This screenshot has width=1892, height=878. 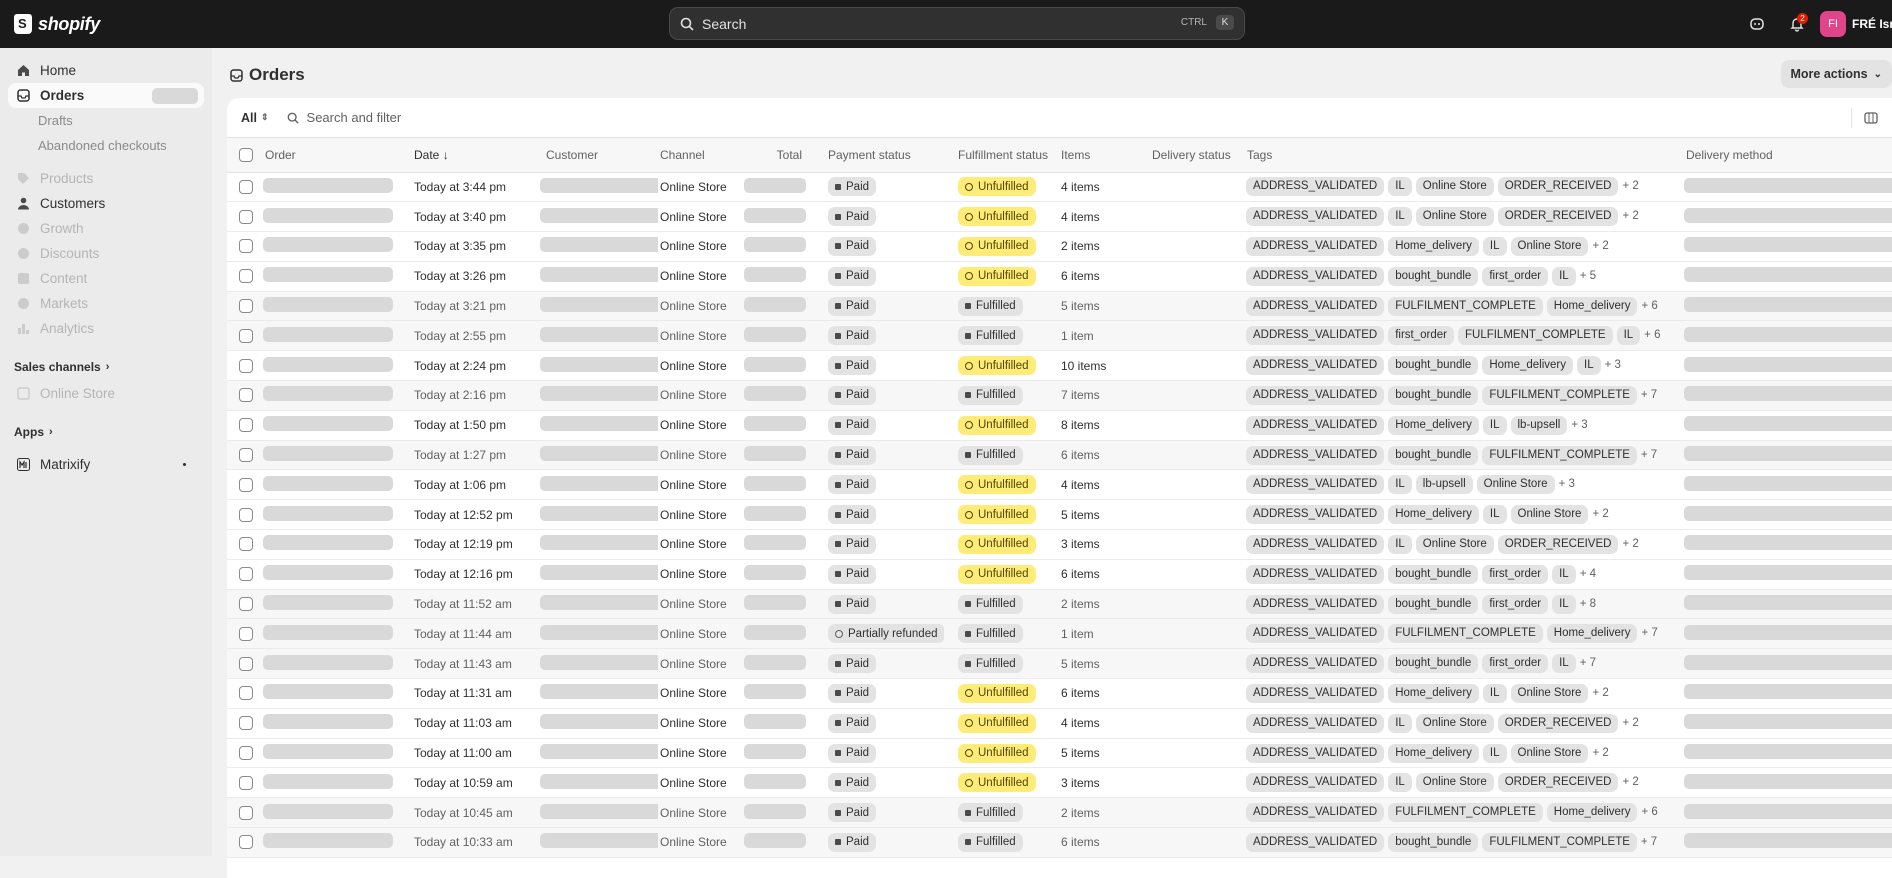 I want to click on sidebar-item-home: Home, so click(x=106, y=70).